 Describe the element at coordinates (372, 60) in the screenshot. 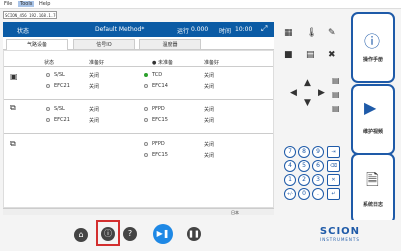

I see `manual-label: 操作手册` at that location.